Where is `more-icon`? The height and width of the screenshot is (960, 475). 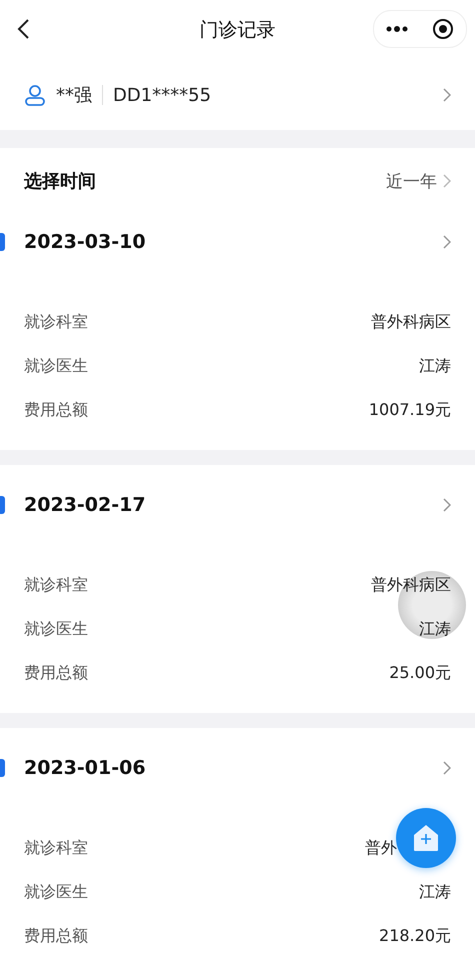 more-icon is located at coordinates (397, 29).